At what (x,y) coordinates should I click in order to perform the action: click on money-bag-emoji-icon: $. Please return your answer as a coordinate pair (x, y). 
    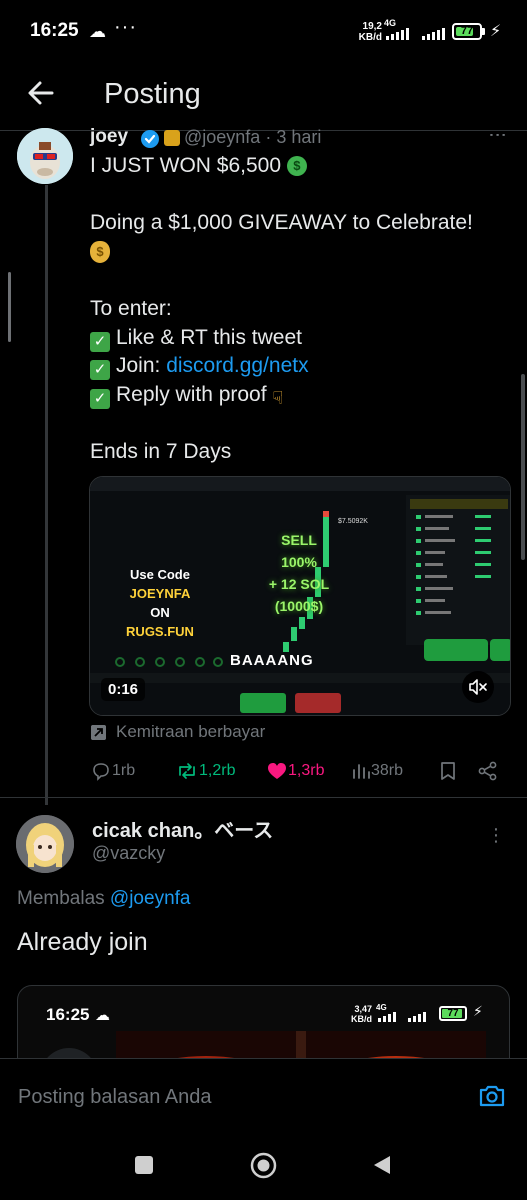
    Looking at the image, I should click on (100, 252).